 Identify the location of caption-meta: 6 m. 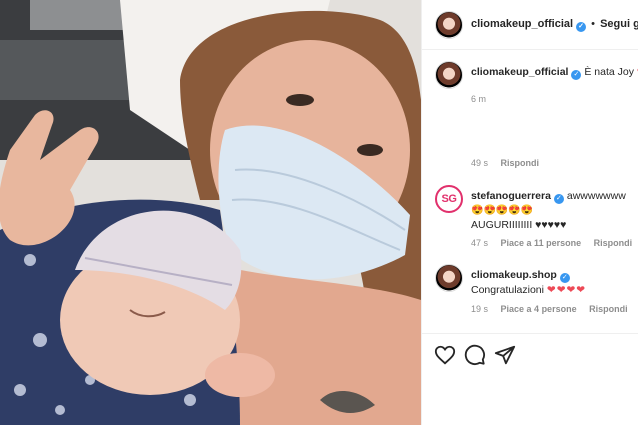
(483, 99).